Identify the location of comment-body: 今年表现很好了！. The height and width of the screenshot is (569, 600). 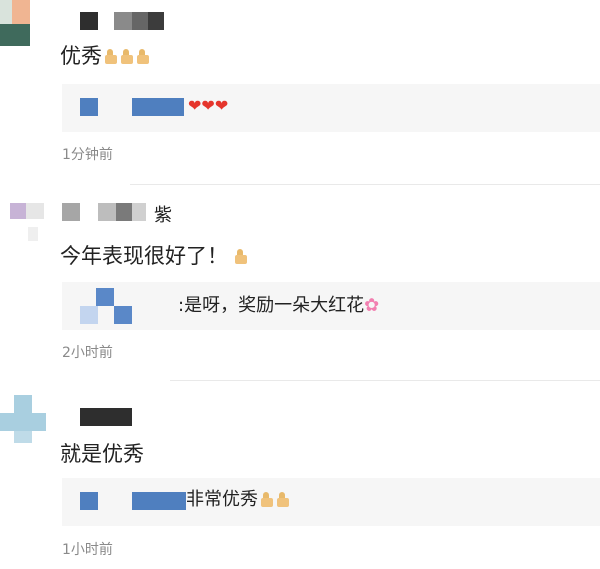
(144, 256).